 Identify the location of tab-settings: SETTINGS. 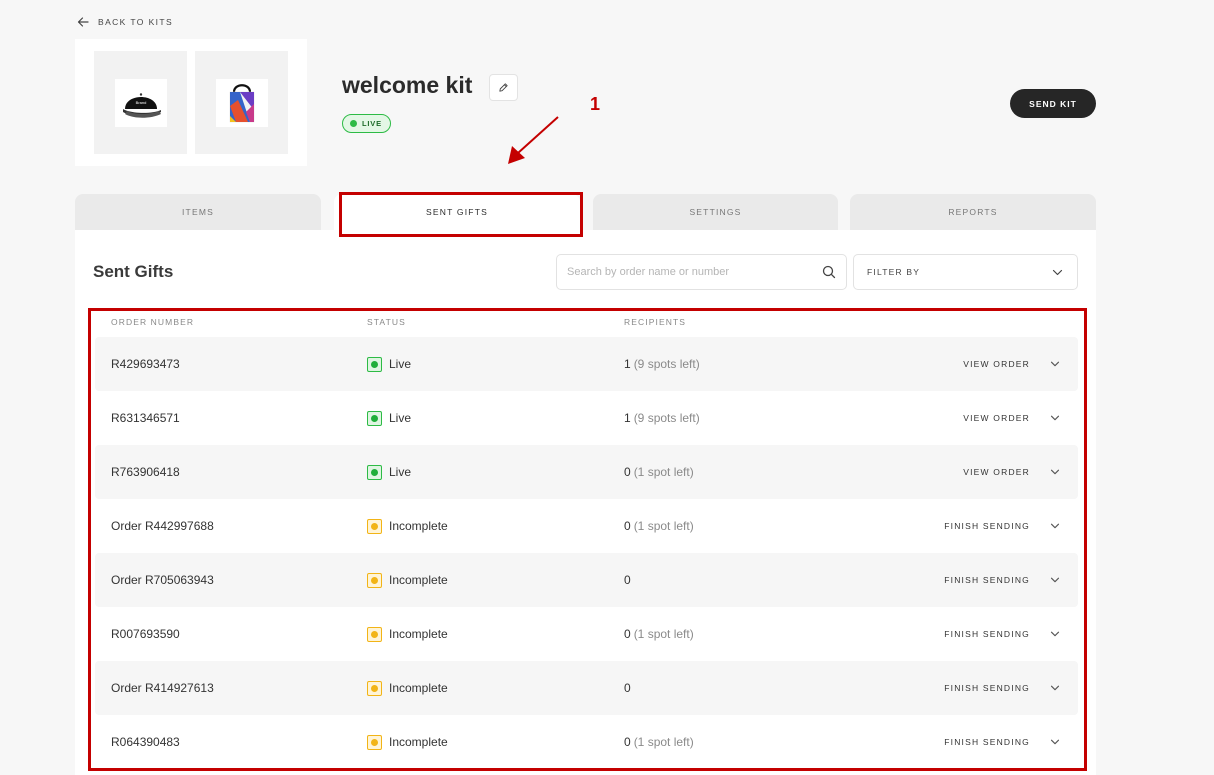
(715, 212).